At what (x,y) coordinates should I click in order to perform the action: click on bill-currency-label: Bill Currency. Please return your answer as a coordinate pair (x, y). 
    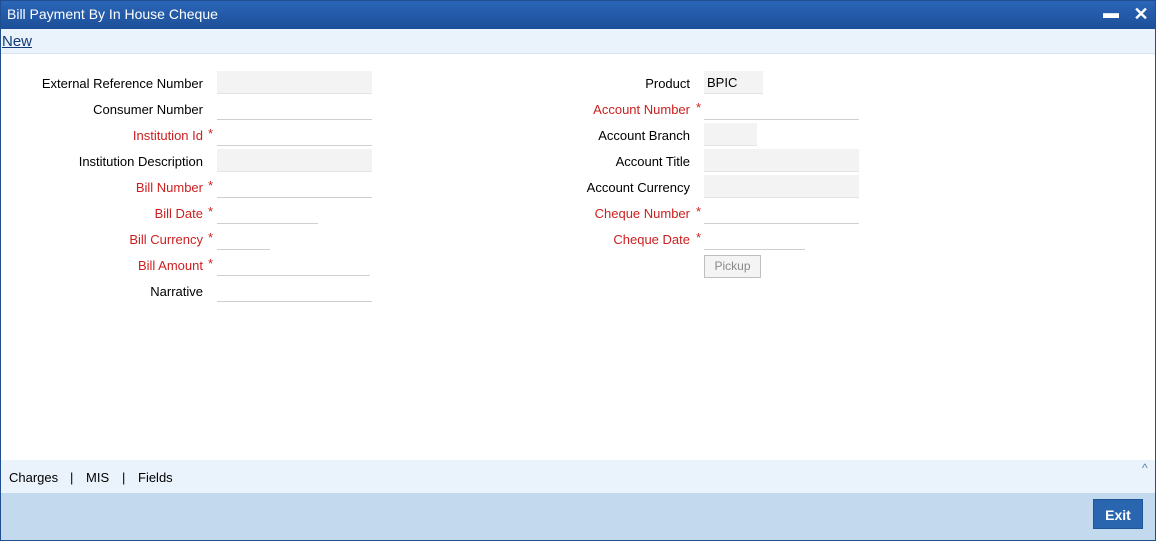
    Looking at the image, I should click on (166, 239).